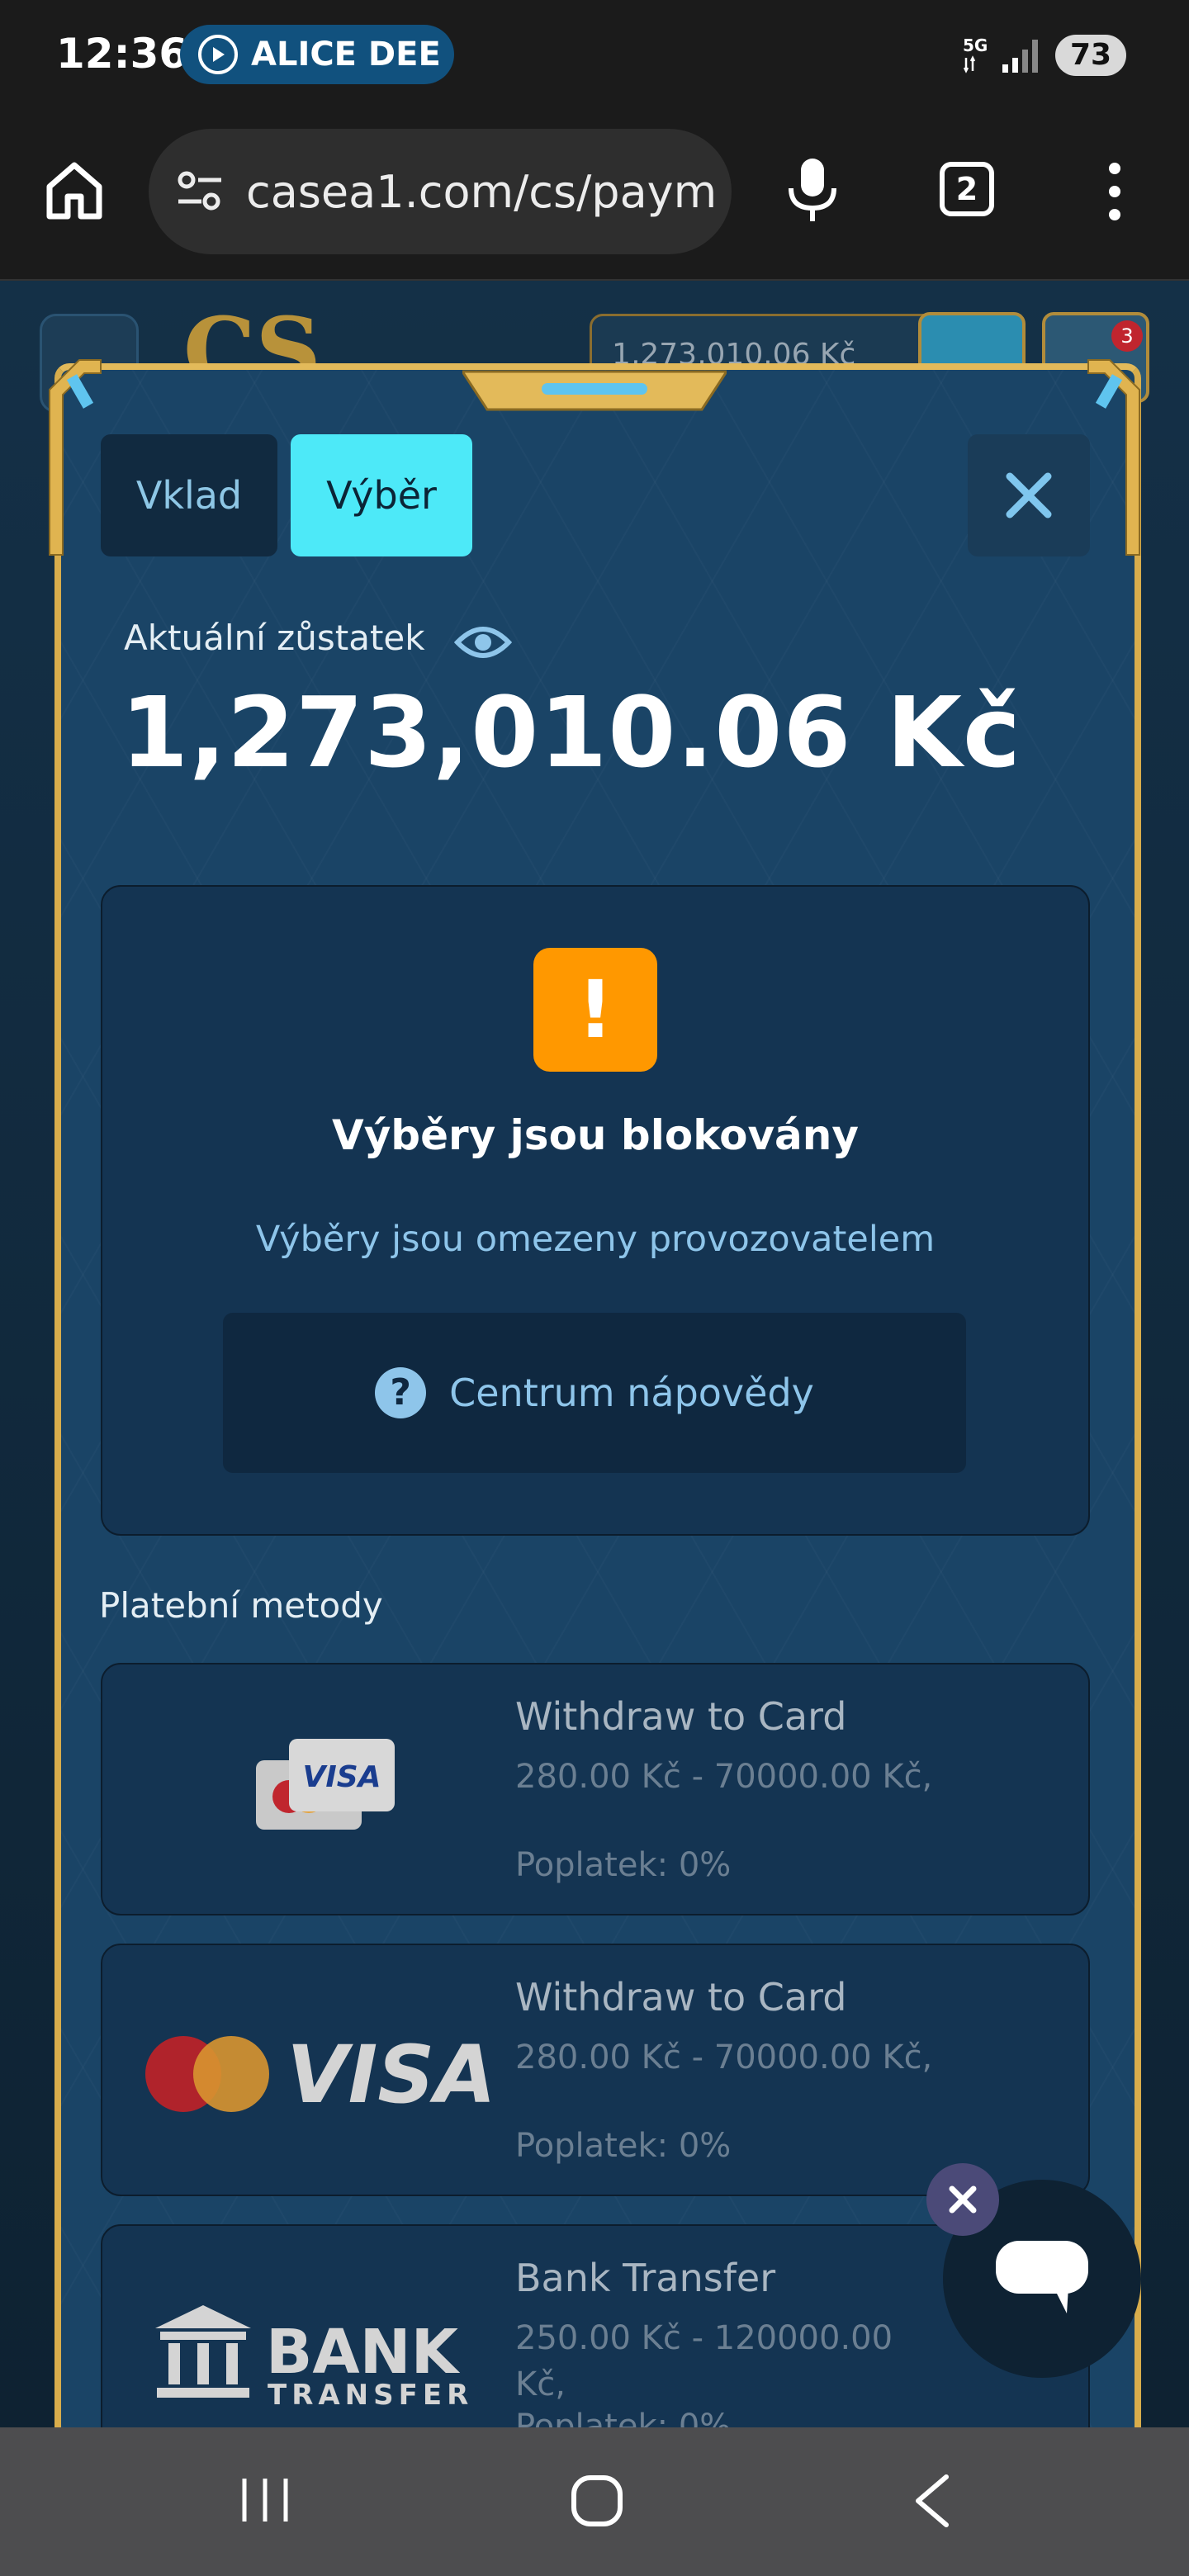  What do you see at coordinates (645, 2278) in the screenshot?
I see `method-name: Bank Transfer` at bounding box center [645, 2278].